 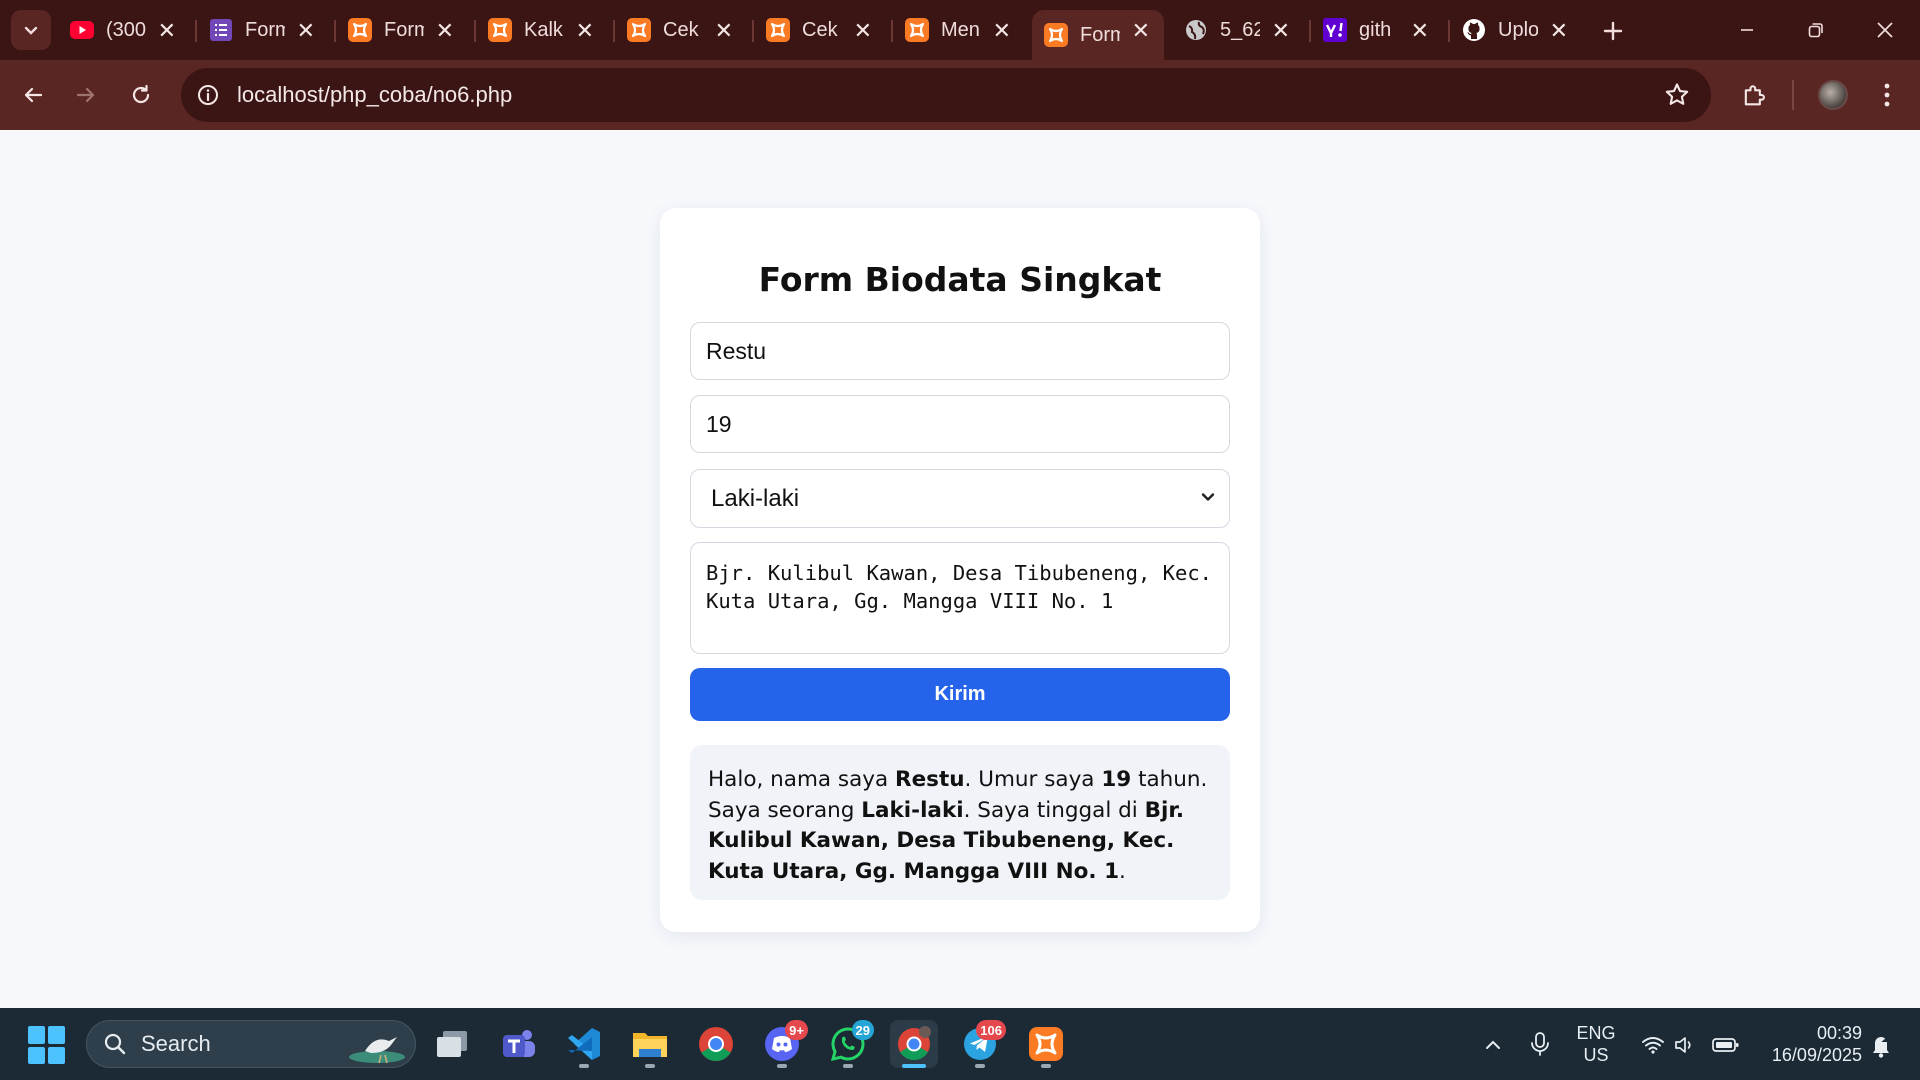 I want to click on taskbar-teams, so click(x=518, y=1044).